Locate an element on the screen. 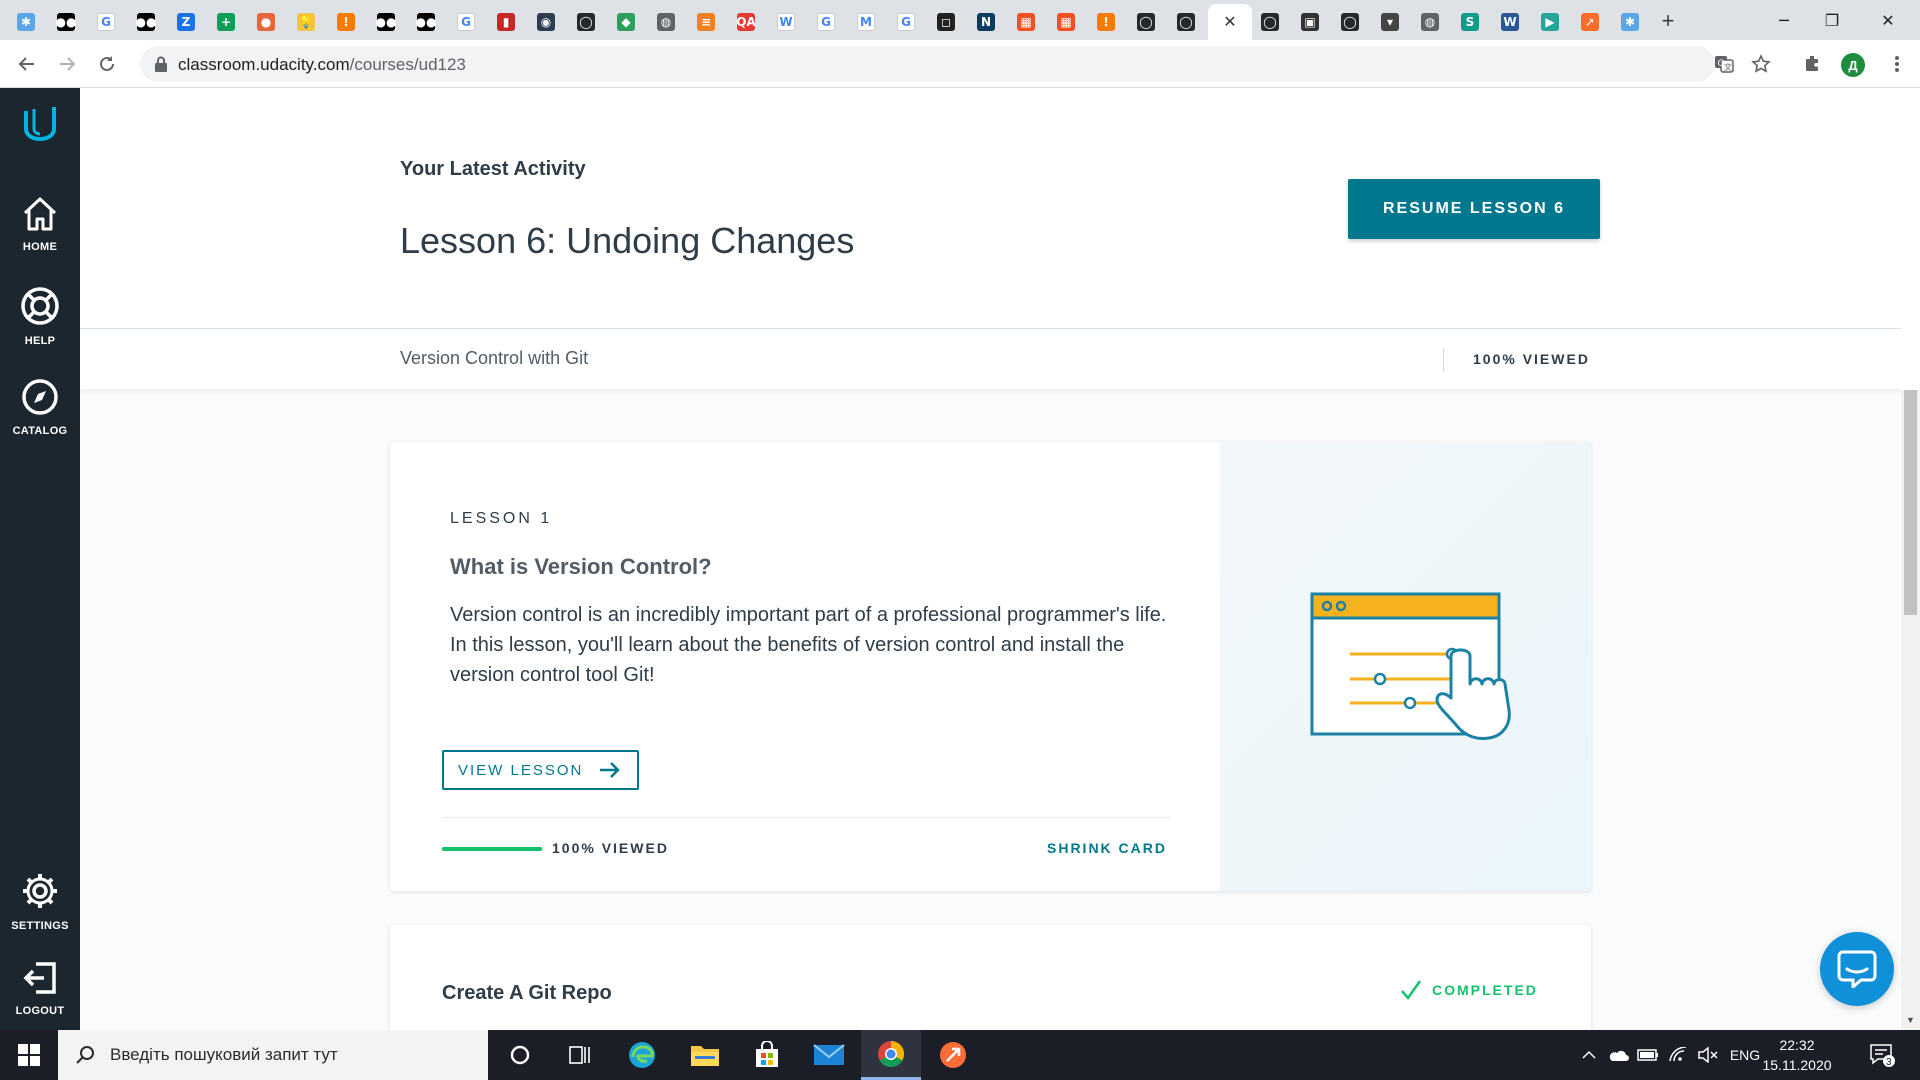 The width and height of the screenshot is (1920, 1080). chrome-app is located at coordinates (891, 1055).